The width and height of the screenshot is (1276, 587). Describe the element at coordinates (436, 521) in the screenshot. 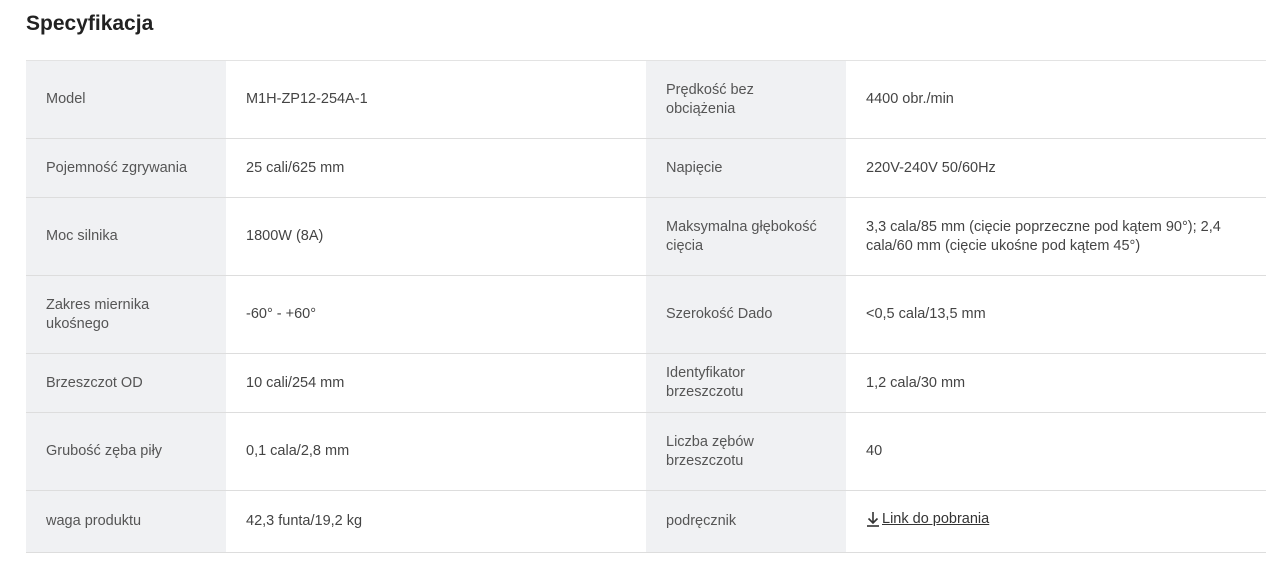

I see `spec-value: 42,3 funta/19,2 kg` at that location.